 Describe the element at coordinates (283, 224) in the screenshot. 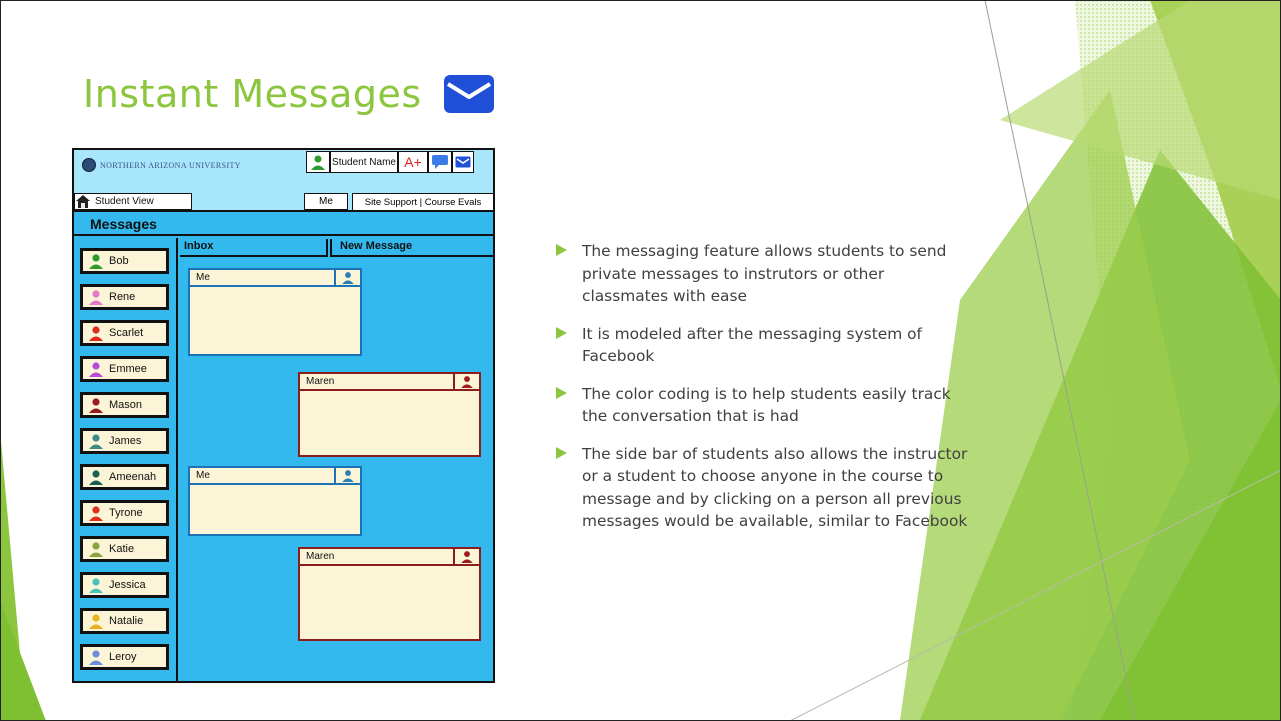

I see `messages-heading: Messages` at that location.